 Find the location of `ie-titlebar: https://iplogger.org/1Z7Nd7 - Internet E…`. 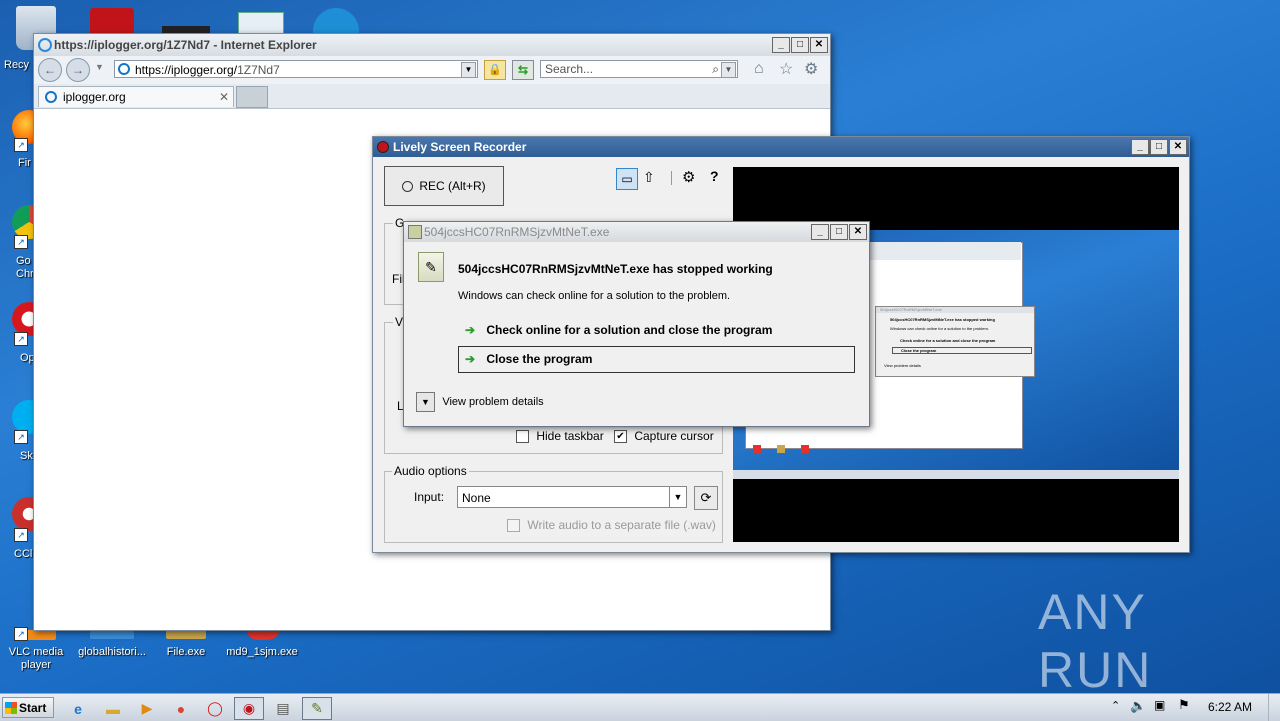

ie-titlebar: https://iplogger.org/1Z7Nd7 - Internet E… is located at coordinates (432, 45).